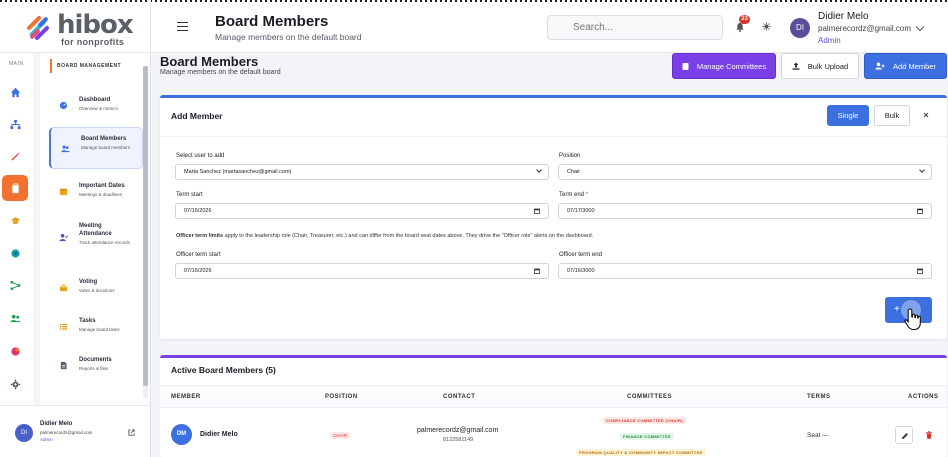 The width and height of the screenshot is (948, 457). I want to click on graduation-icon, so click(15, 220).